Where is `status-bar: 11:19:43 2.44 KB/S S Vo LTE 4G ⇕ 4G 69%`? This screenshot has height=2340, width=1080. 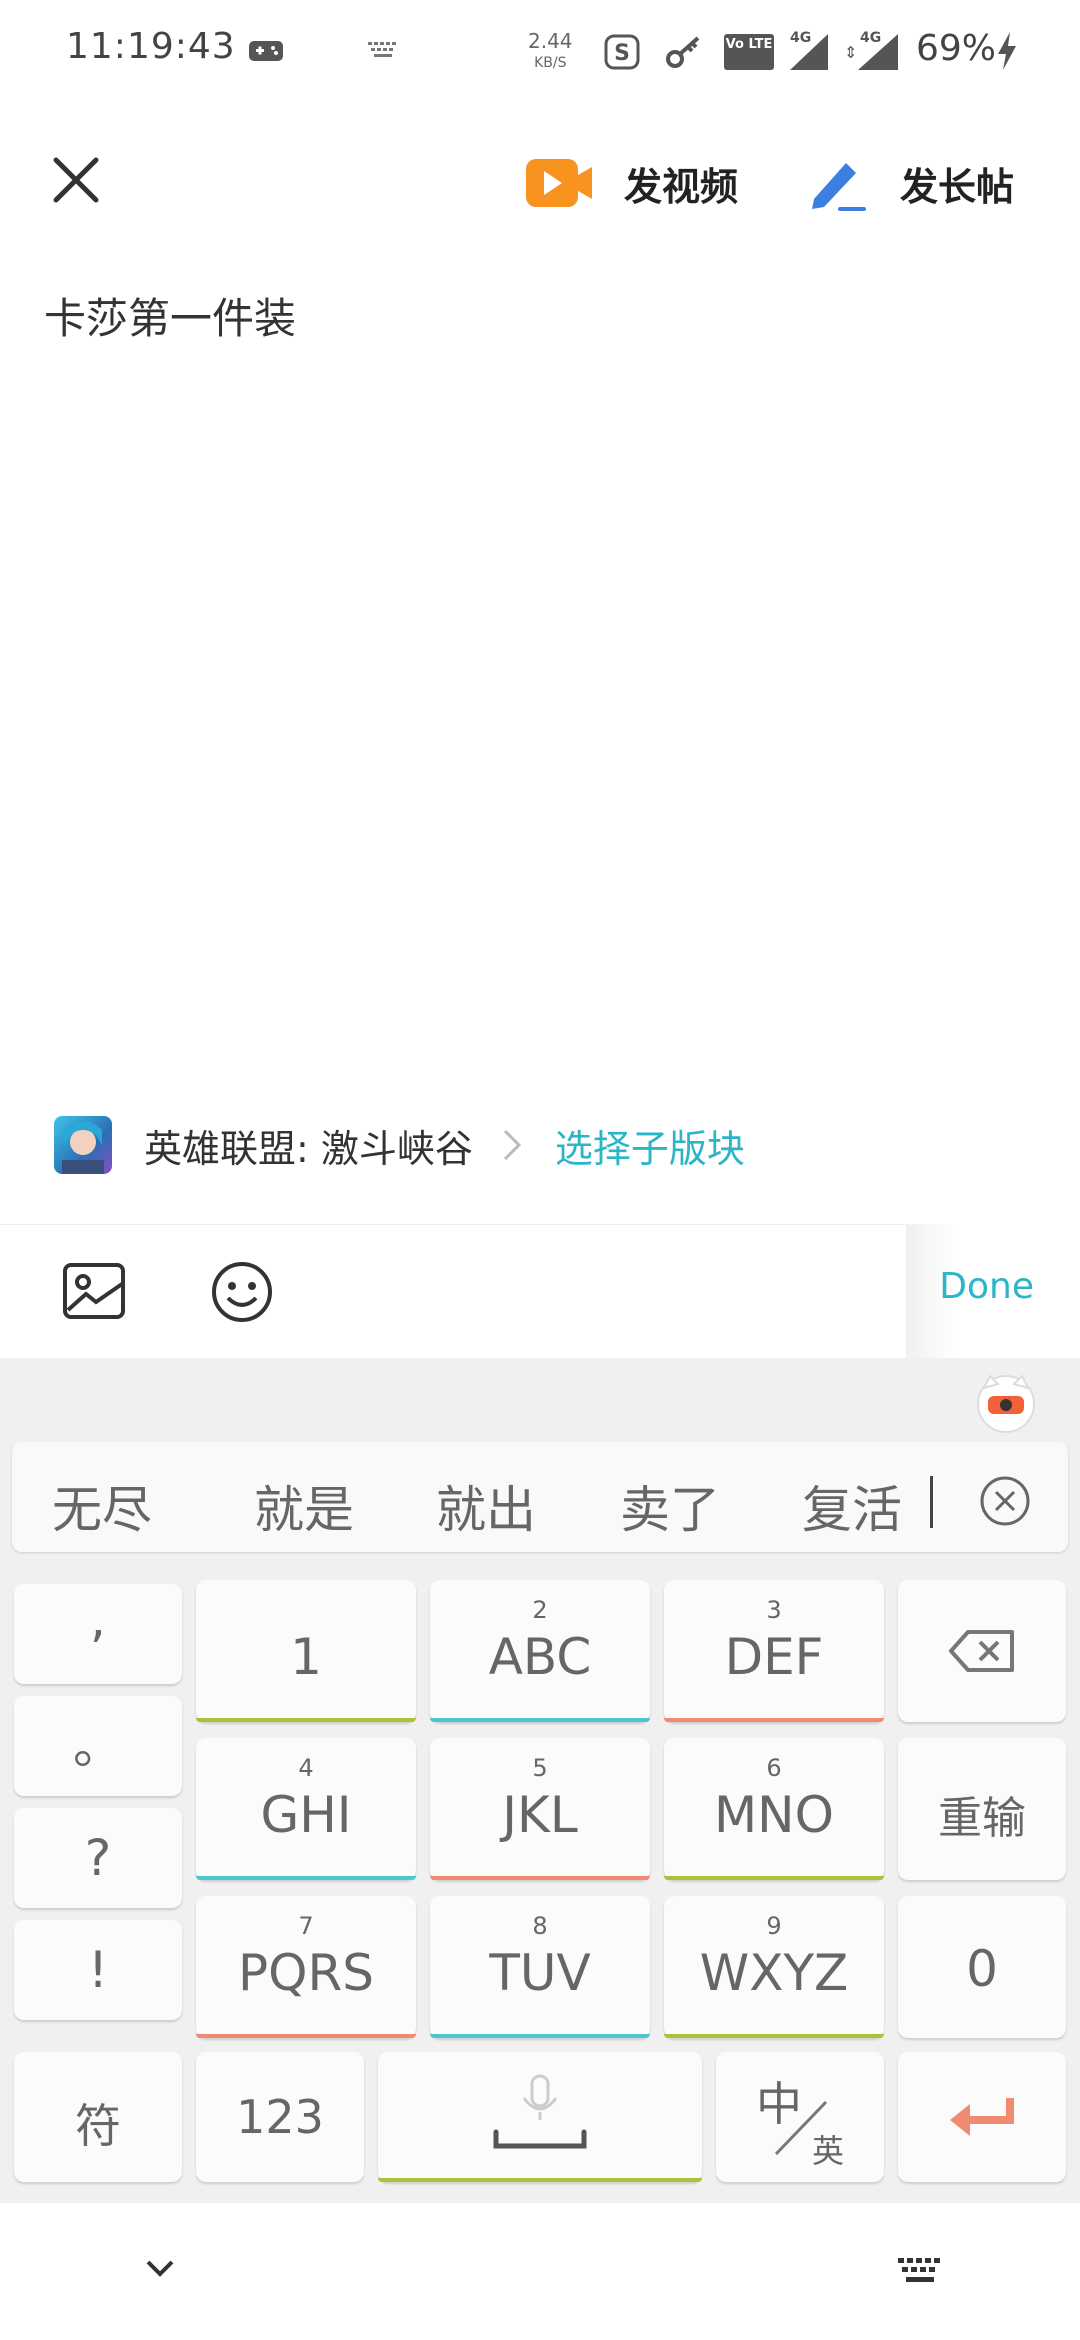
status-bar: 11:19:43 2.44 KB/S S Vo LTE 4G ⇕ 4G 69% is located at coordinates (540, 50).